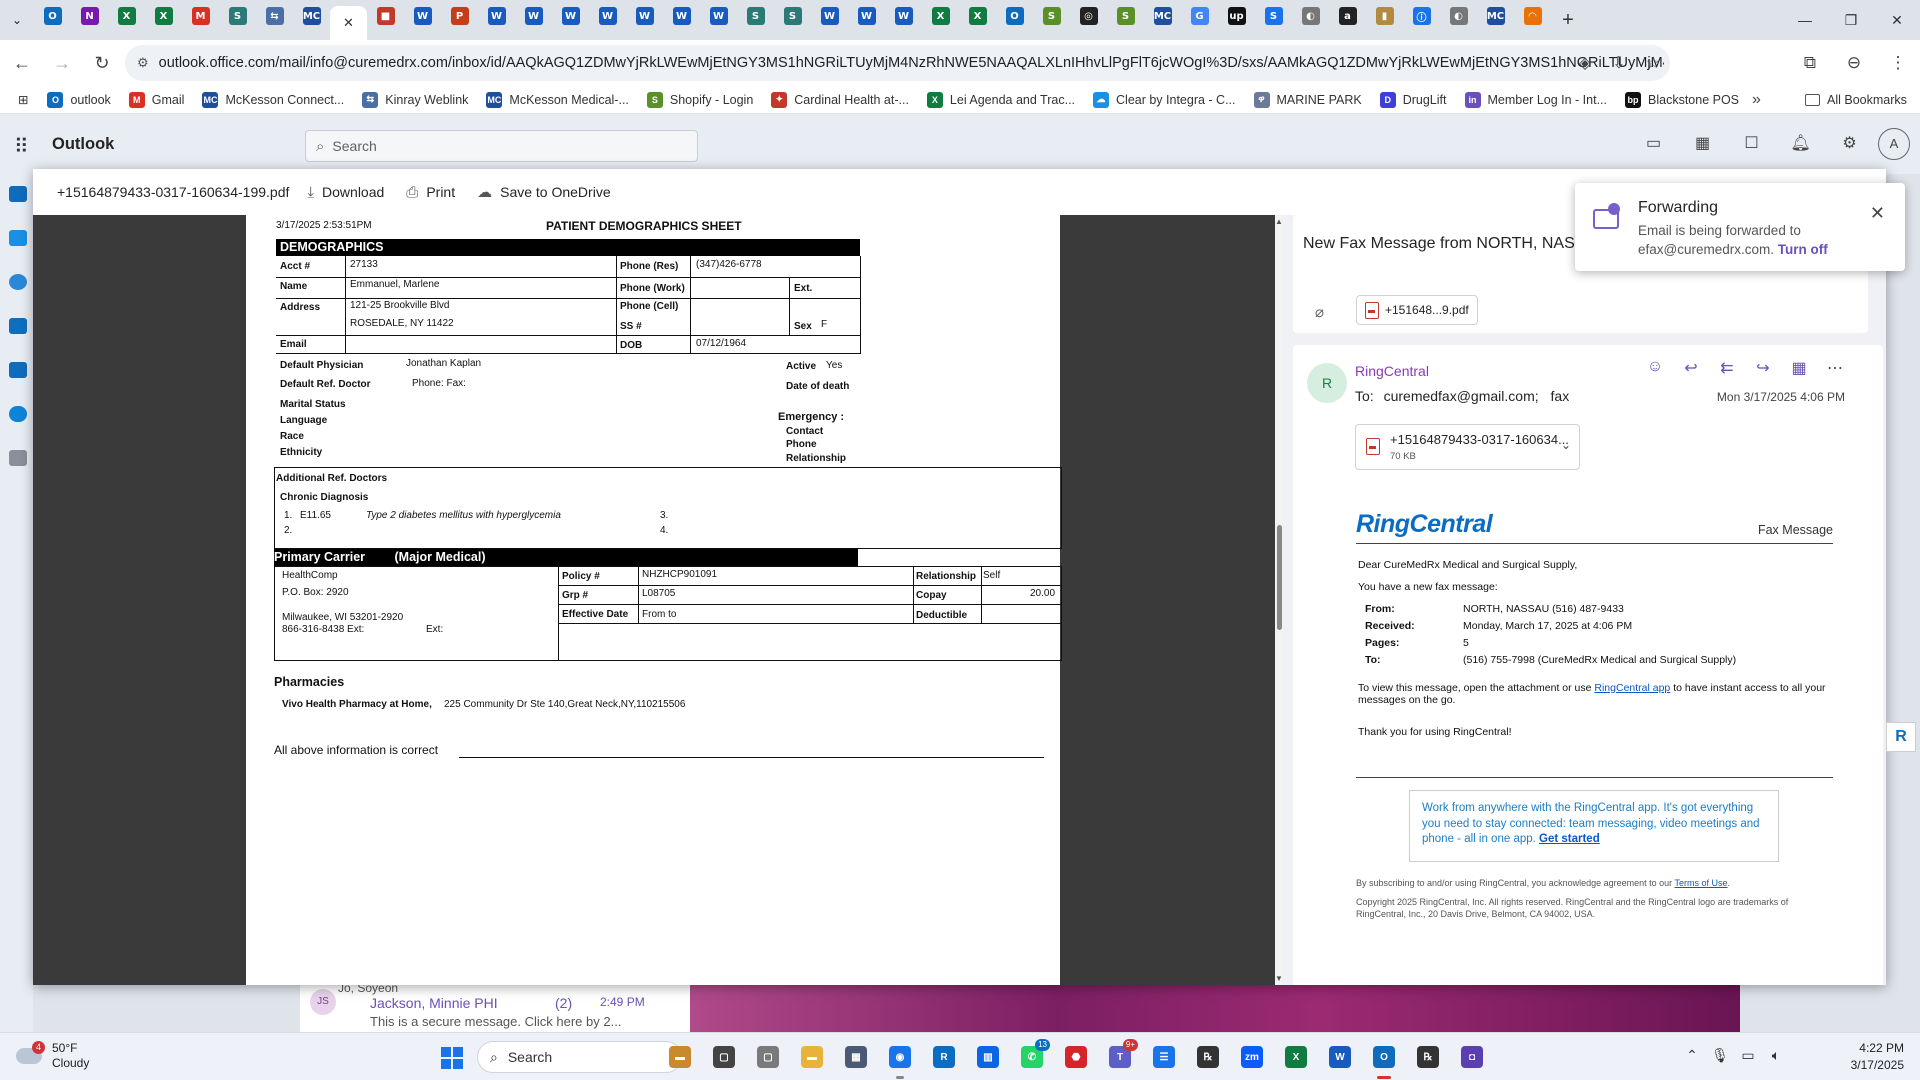 The height and width of the screenshot is (1080, 1920). I want to click on all-bookmarks: All Bookmarks, so click(1856, 100).